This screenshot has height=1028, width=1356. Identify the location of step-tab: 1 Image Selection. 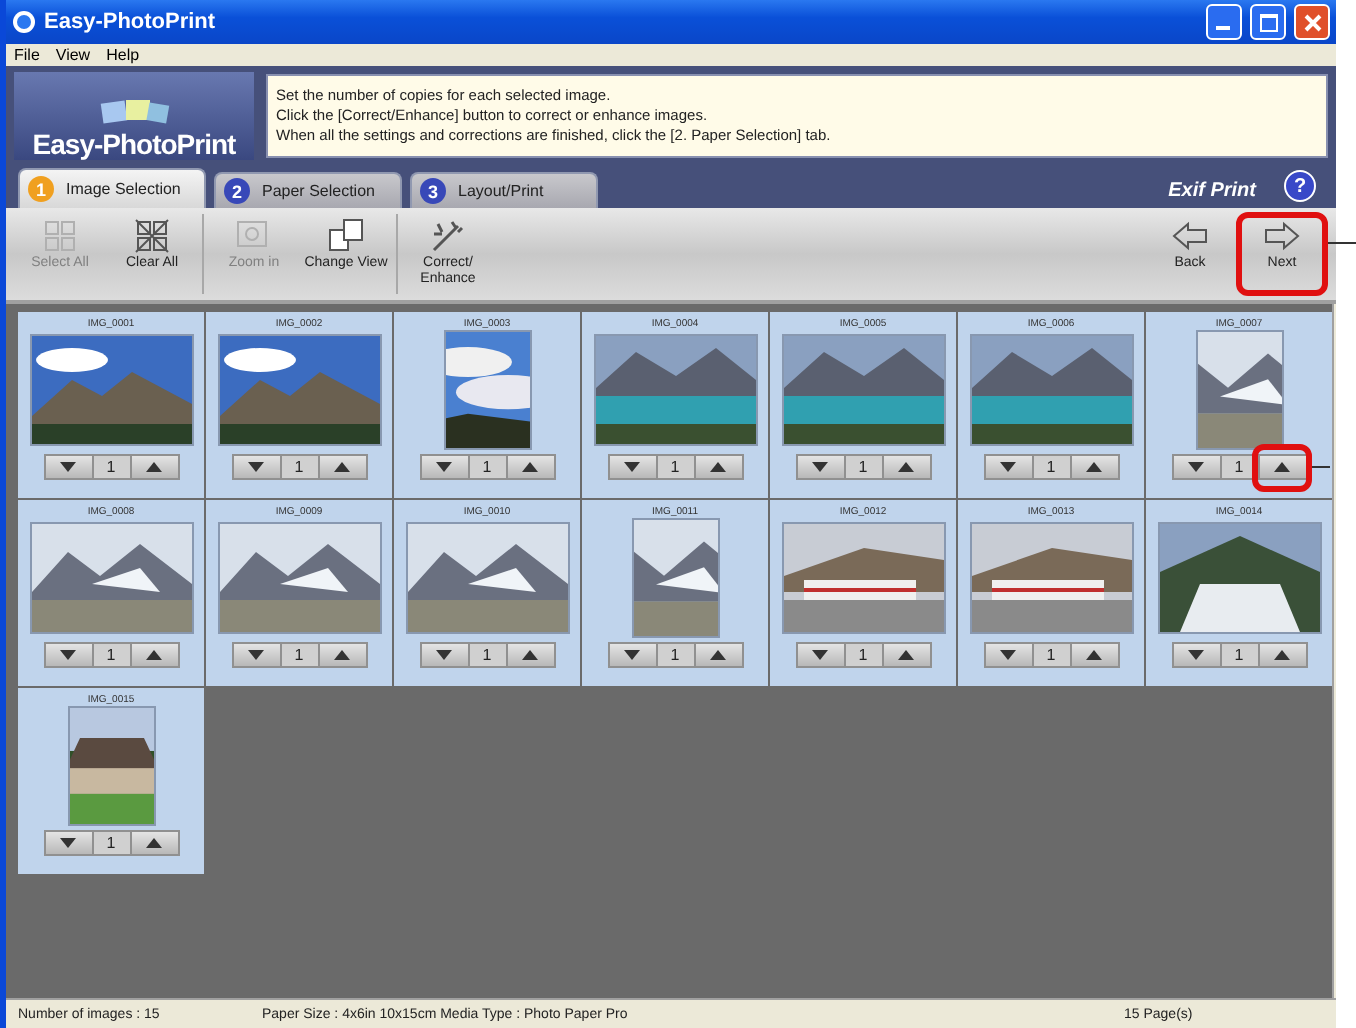
(112, 188).